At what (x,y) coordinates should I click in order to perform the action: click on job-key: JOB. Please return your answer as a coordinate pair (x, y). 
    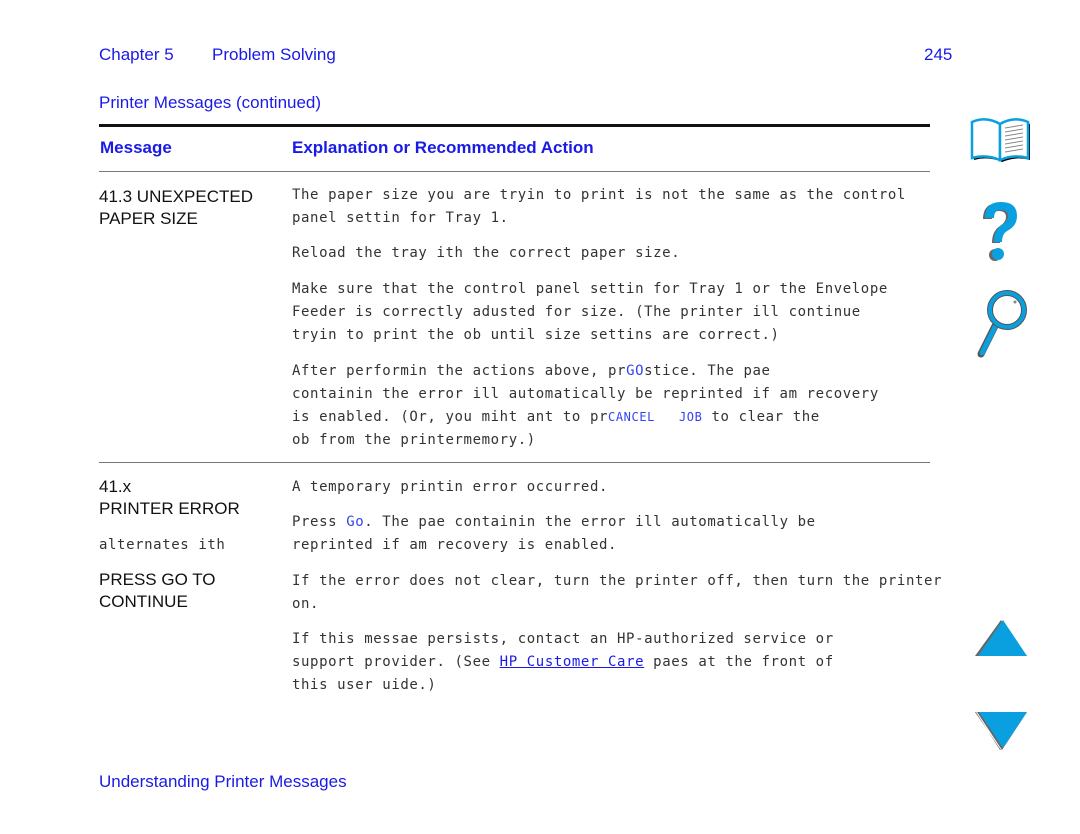
    Looking at the image, I should click on (690, 417).